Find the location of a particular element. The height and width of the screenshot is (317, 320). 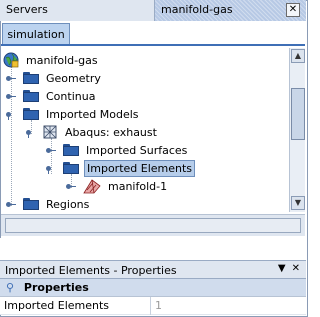

pin-icon: ⚲ is located at coordinates (10, 287).